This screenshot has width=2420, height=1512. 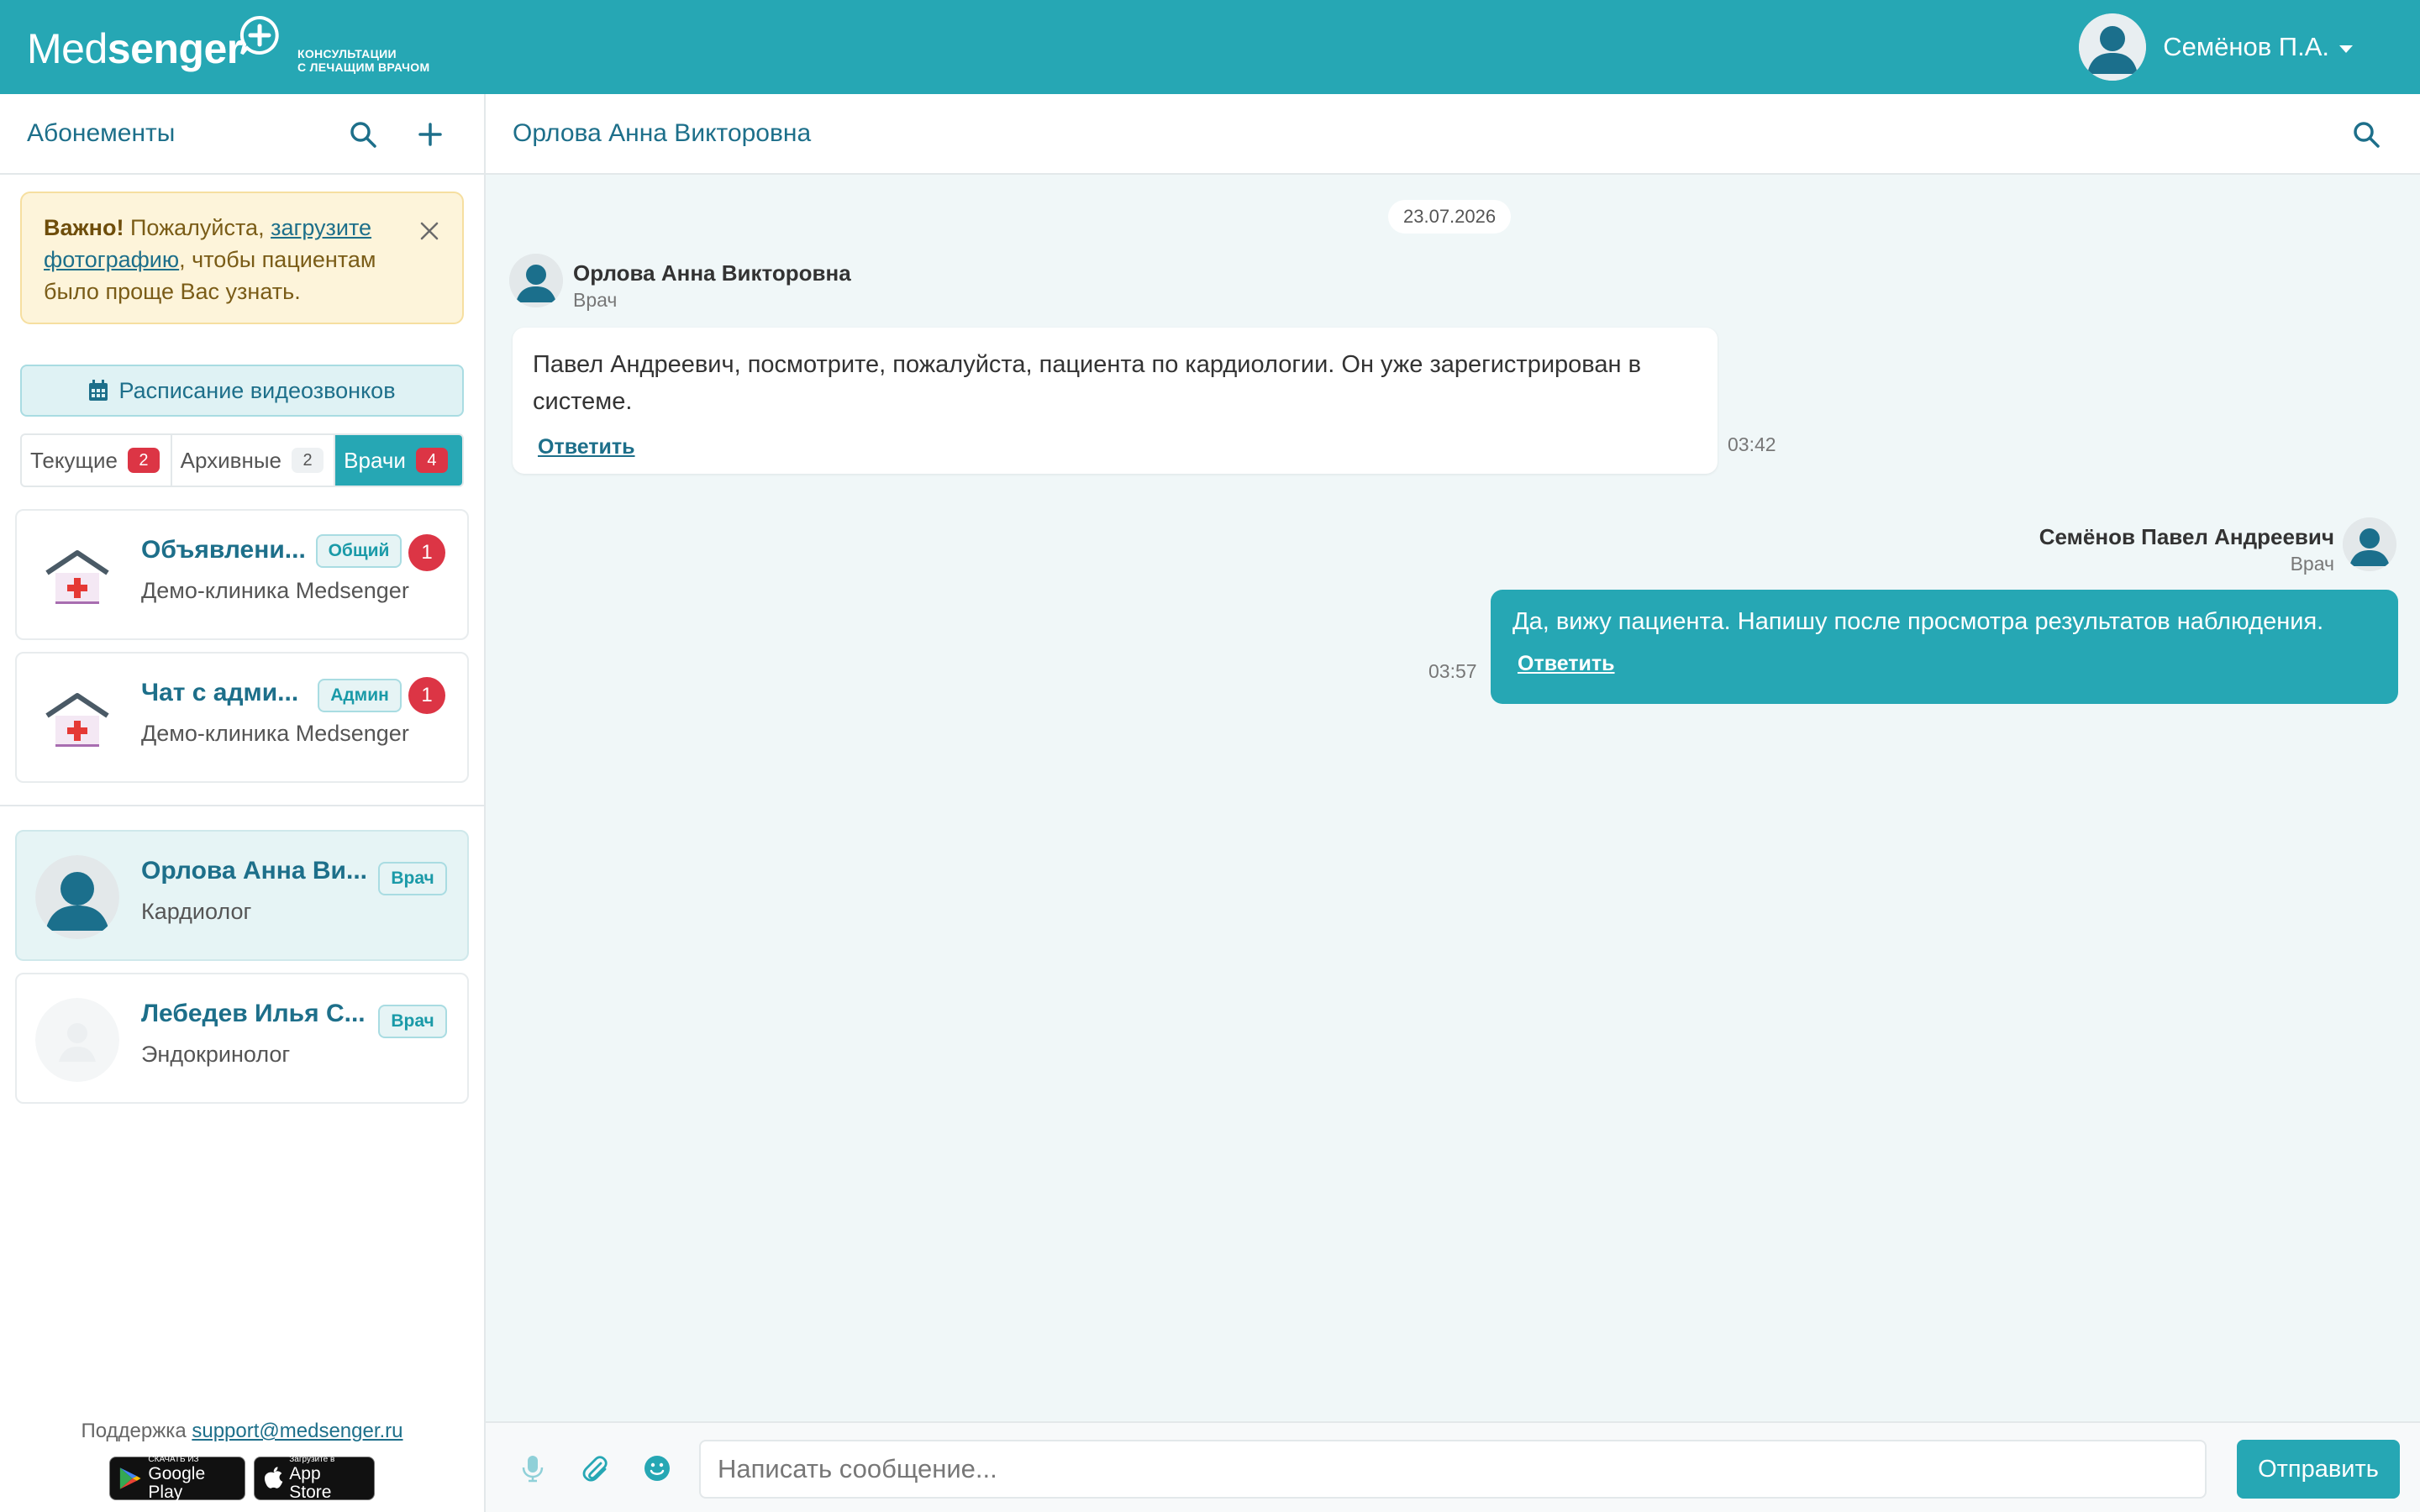 What do you see at coordinates (101, 133) in the screenshot?
I see `sidebar-title: Абонементы` at bounding box center [101, 133].